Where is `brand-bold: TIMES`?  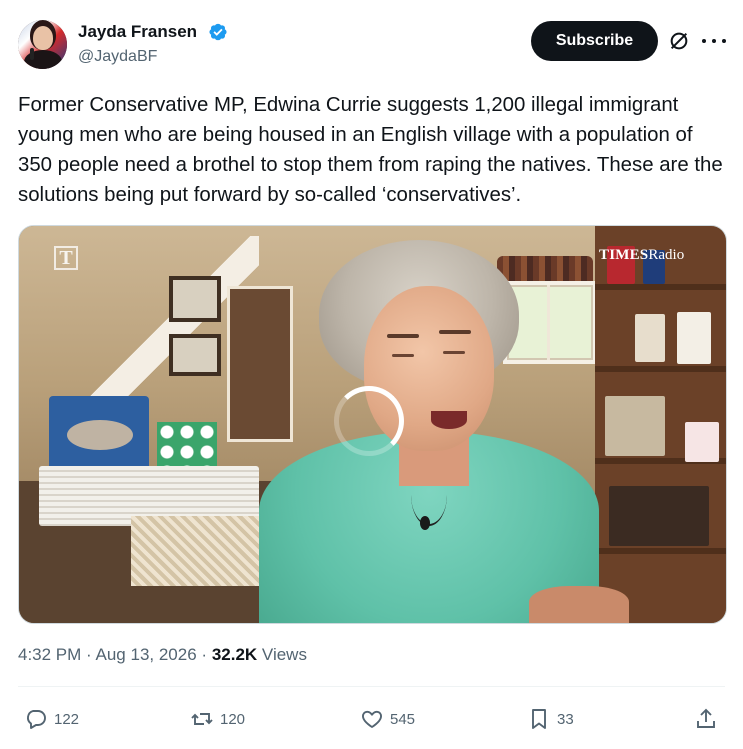 brand-bold: TIMES is located at coordinates (624, 255).